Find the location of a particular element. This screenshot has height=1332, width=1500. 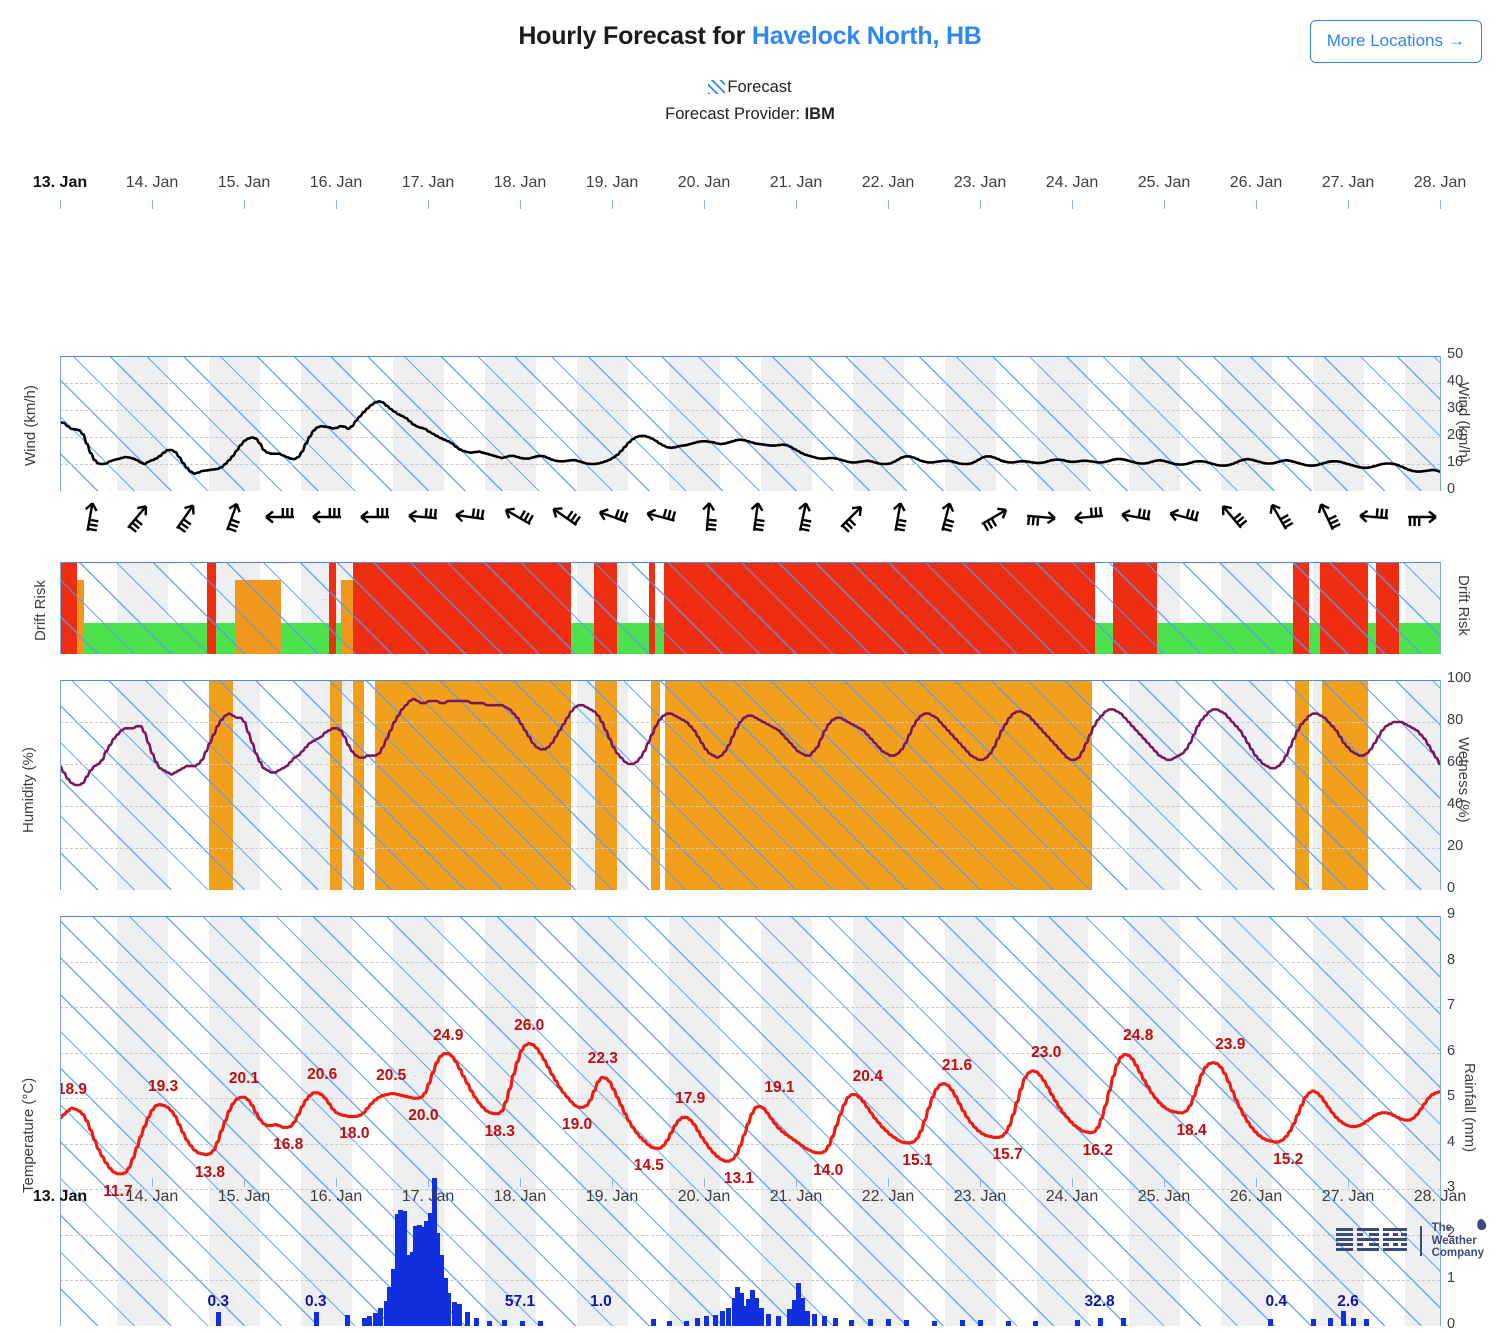

y-tick-label-right: 4 is located at coordinates (1451, 1141).